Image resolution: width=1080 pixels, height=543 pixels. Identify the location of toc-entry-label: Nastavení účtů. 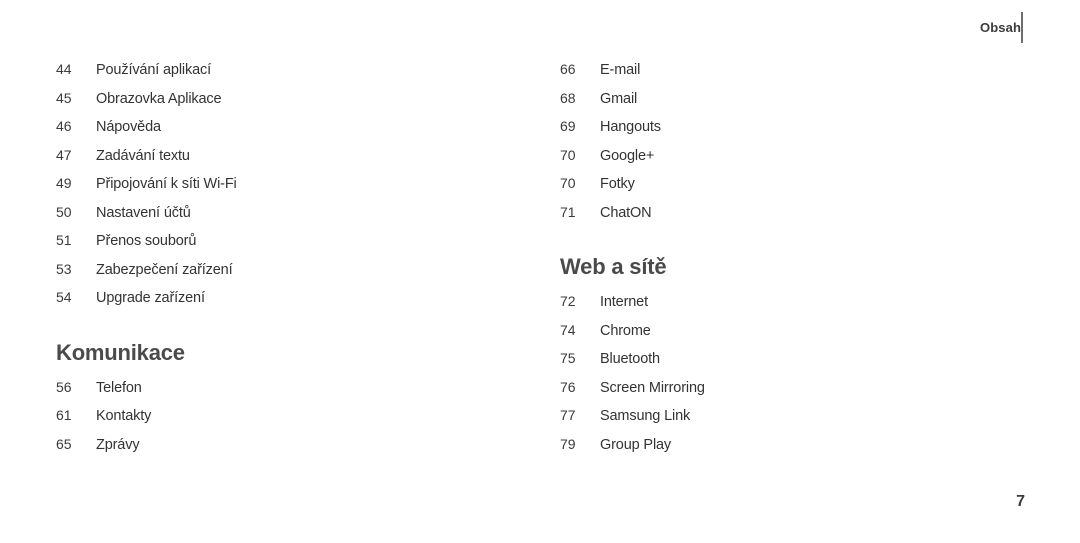
(143, 212).